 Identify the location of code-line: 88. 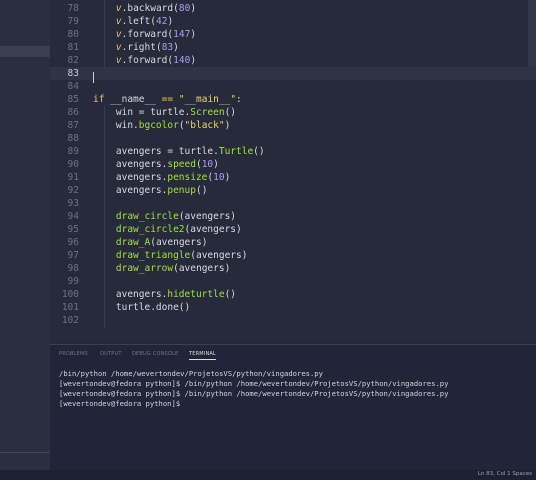
(293, 138).